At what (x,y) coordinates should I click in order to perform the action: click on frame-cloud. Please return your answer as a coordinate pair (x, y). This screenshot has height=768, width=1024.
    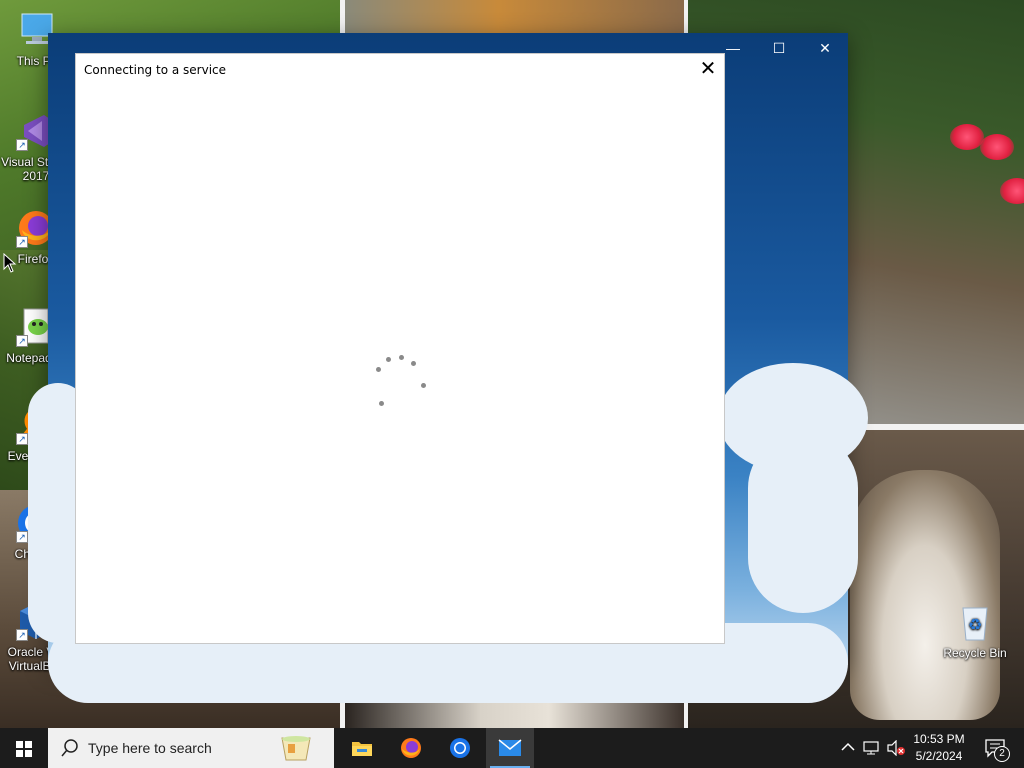
    Looking at the image, I should click on (803, 523).